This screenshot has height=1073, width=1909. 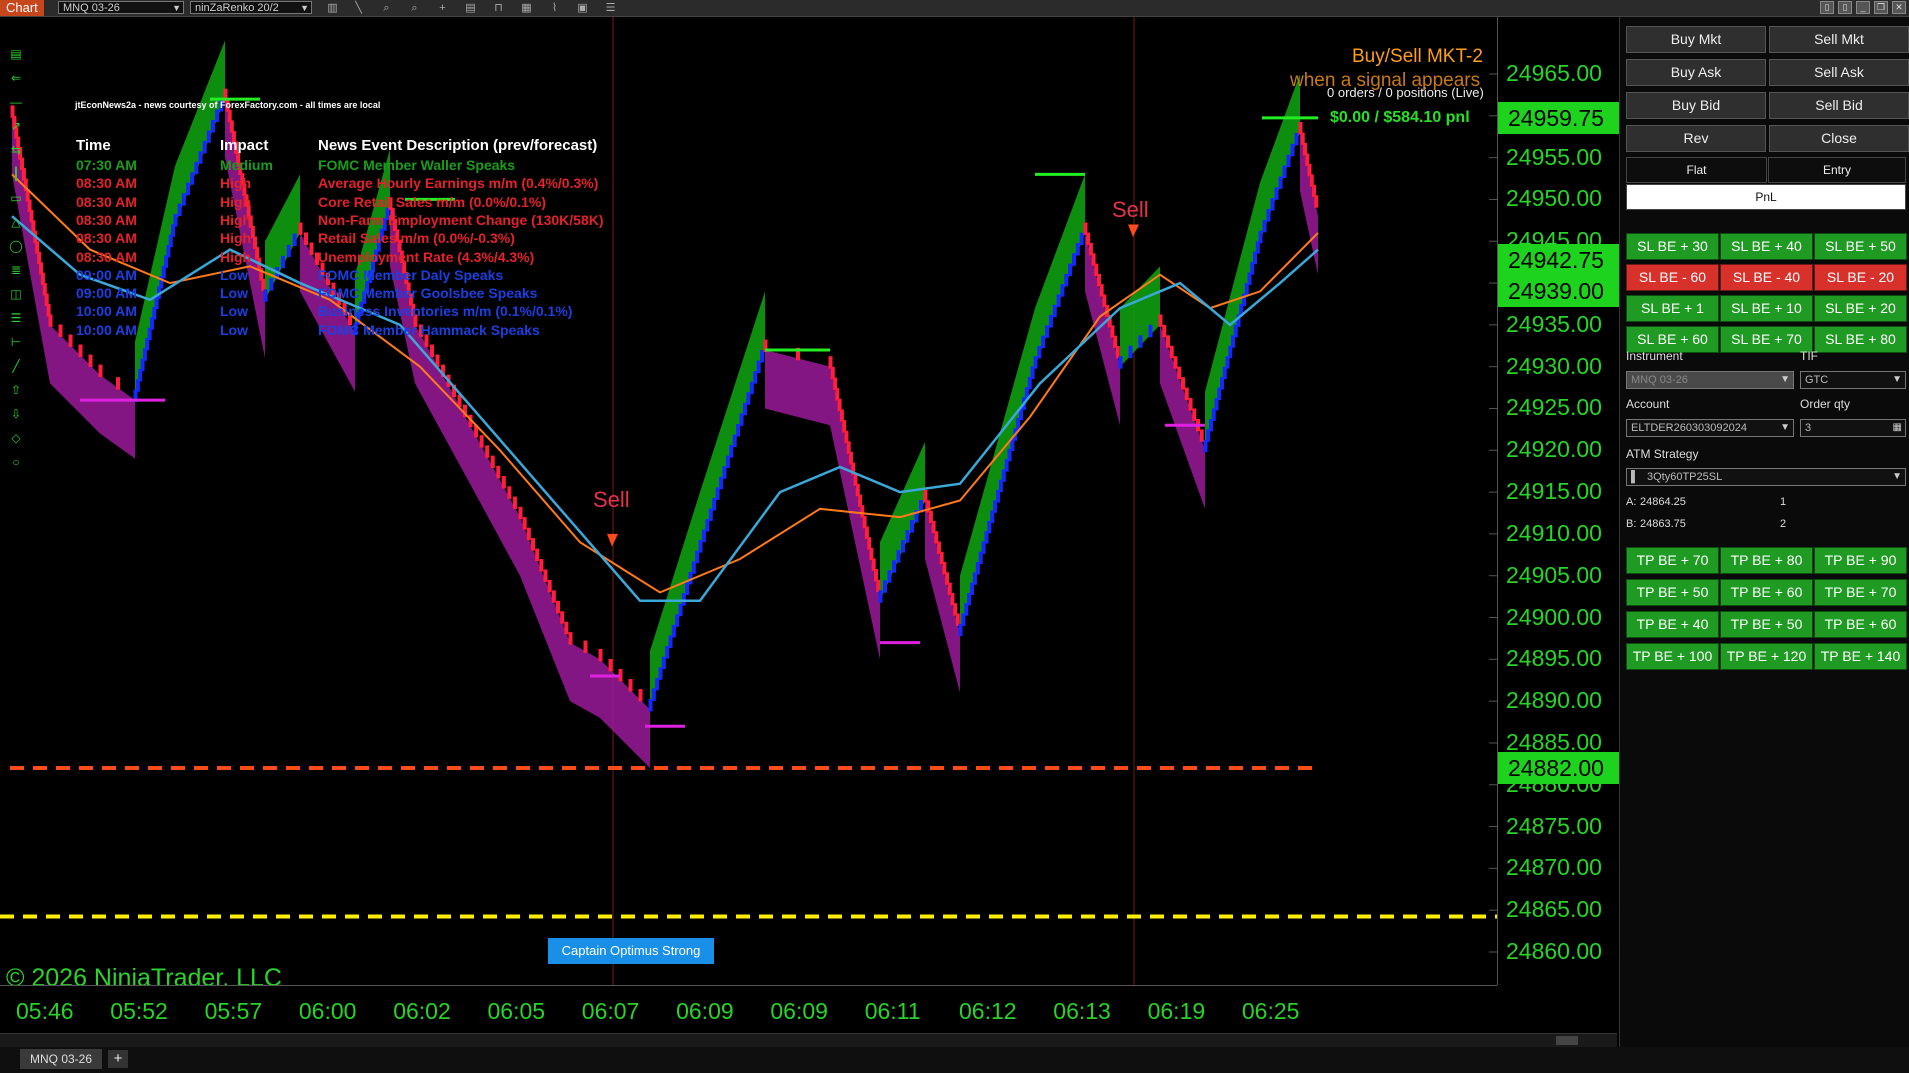 What do you see at coordinates (1860, 277) in the screenshot?
I see `sl-be-button: SL BE - 20` at bounding box center [1860, 277].